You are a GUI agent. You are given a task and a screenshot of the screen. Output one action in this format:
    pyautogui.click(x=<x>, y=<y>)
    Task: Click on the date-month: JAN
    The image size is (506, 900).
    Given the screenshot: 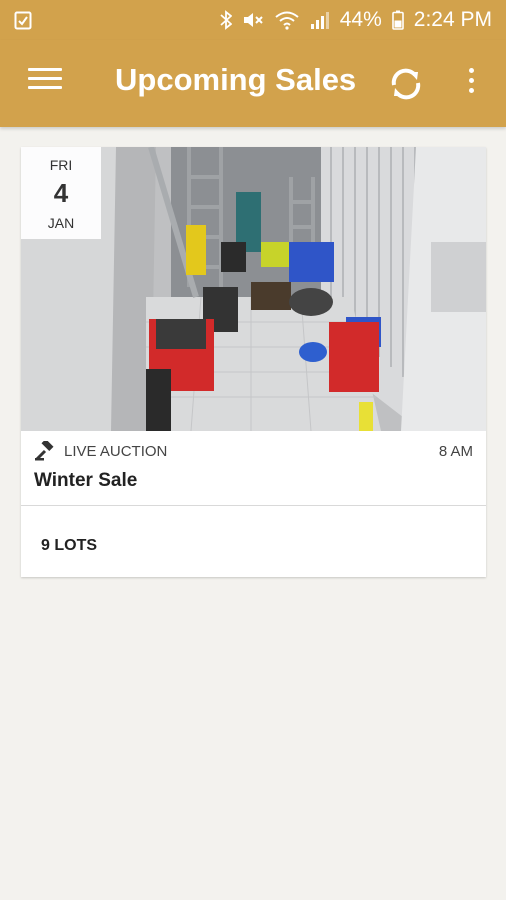 What is the action you would take?
    pyautogui.click(x=61, y=223)
    